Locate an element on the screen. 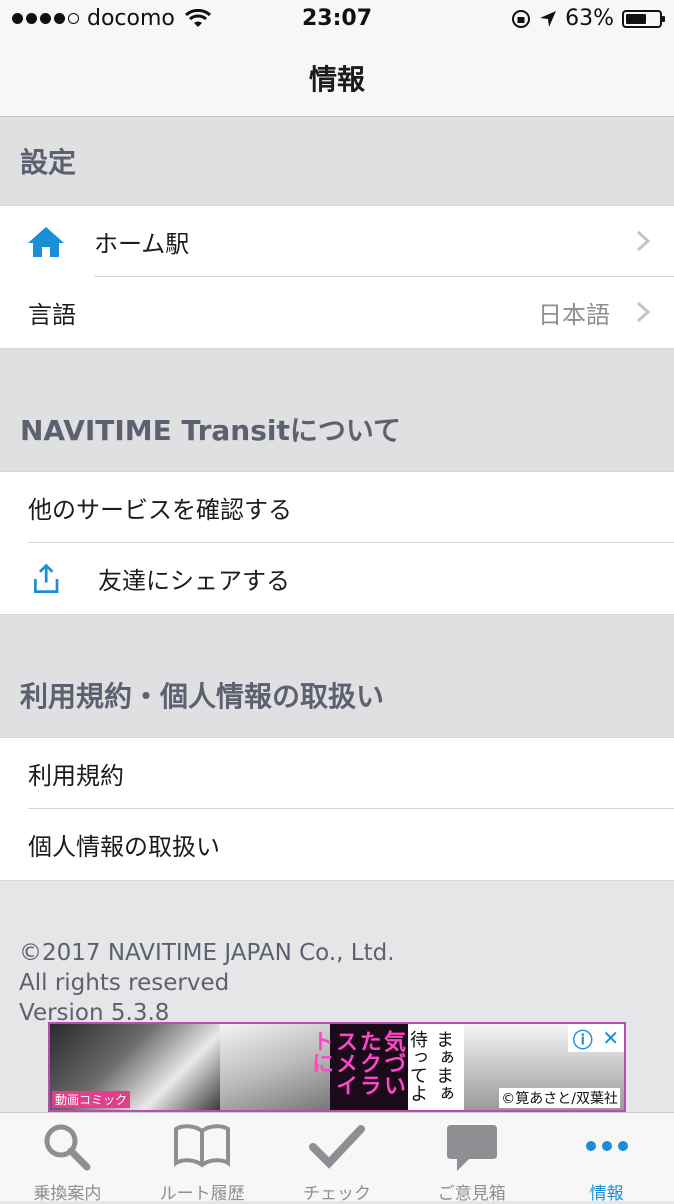  battery-icon is located at coordinates (643, 18).